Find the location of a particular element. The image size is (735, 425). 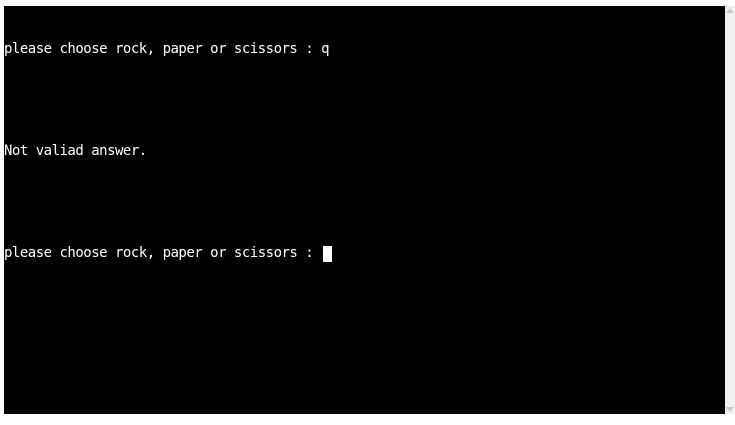

vertical-scrollbar is located at coordinates (730, 210).